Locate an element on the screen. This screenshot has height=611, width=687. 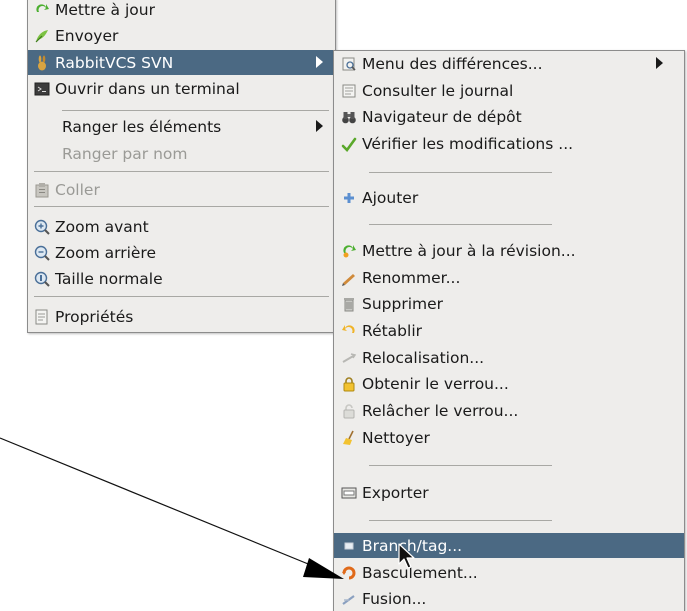
menu-item-label: Ranger par nom is located at coordinates (125, 153).